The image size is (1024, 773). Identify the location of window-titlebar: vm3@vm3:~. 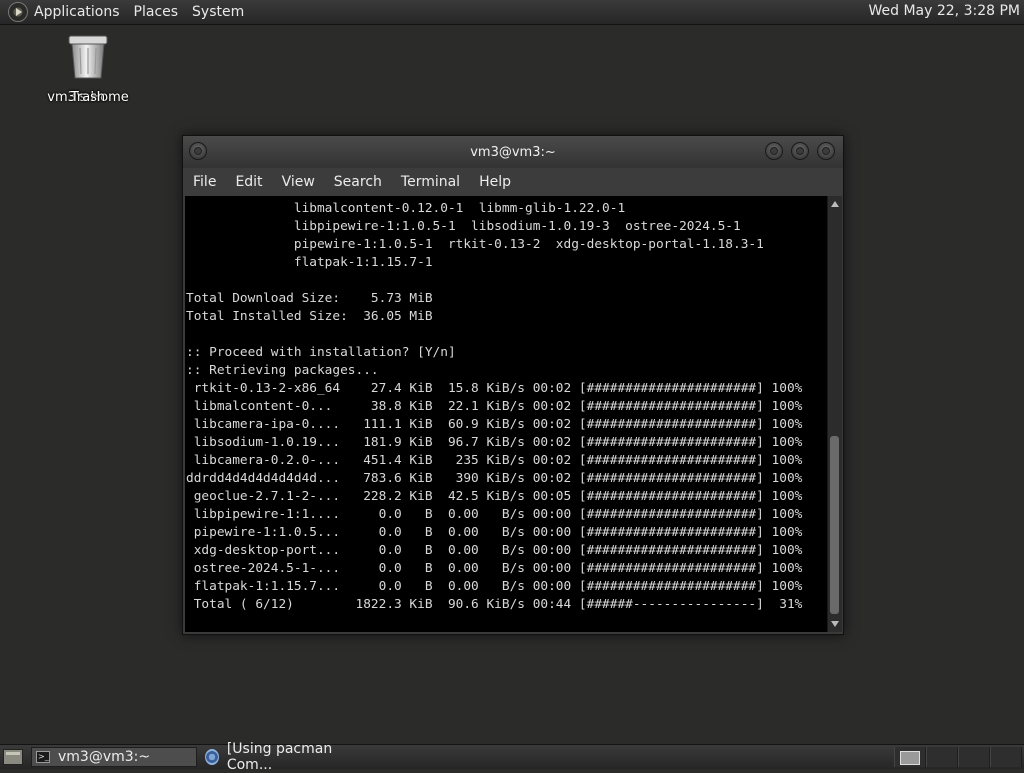
(513, 152).